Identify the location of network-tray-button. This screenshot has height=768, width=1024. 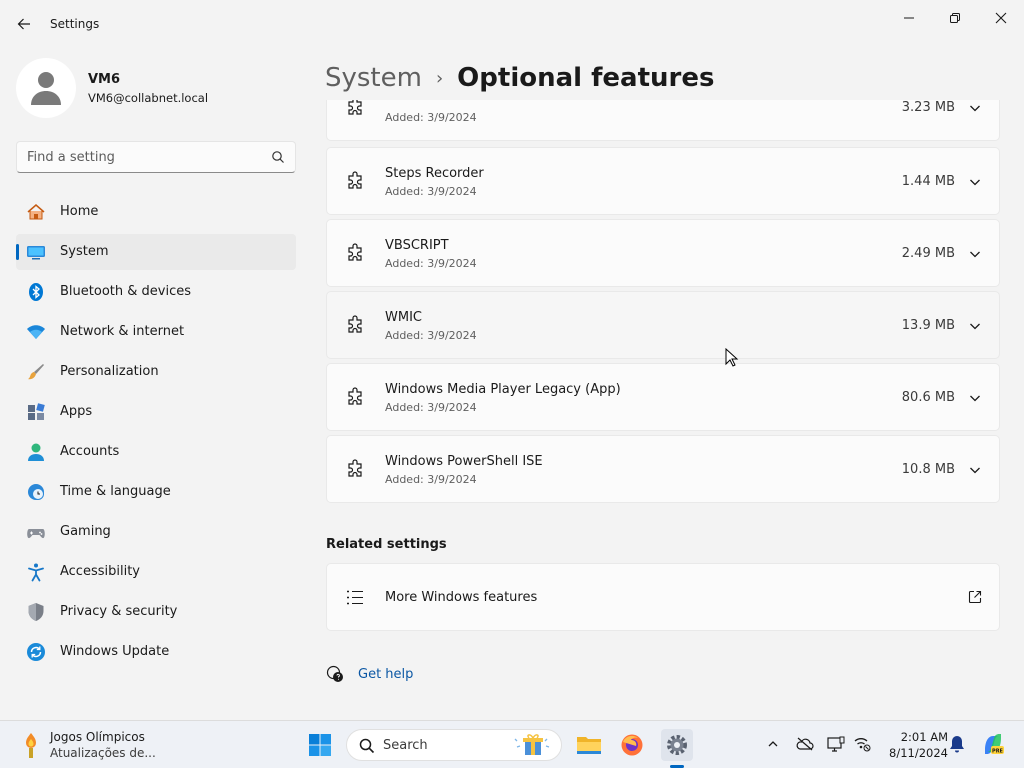
(862, 744).